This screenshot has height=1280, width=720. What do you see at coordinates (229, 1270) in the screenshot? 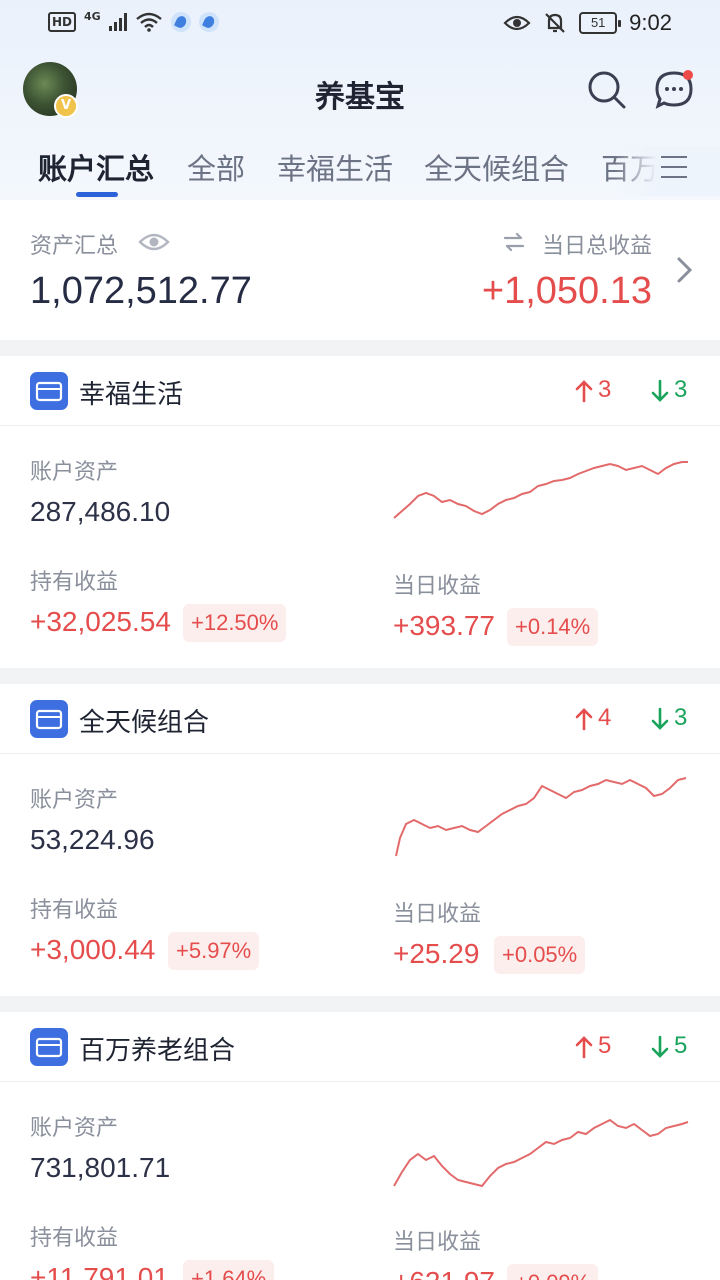
I see `holding-profit-pct: +1.64%` at bounding box center [229, 1270].